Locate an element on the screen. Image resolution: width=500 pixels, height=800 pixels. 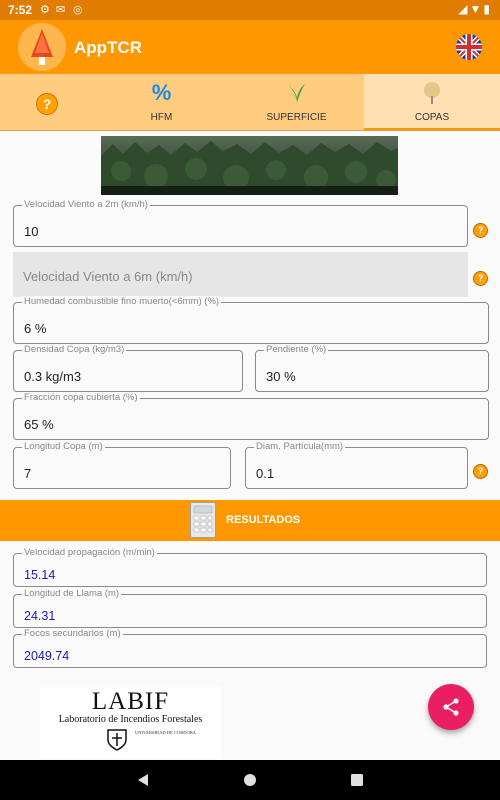
pendiente-field: Pendiente (%) 30 % is located at coordinates (372, 368).